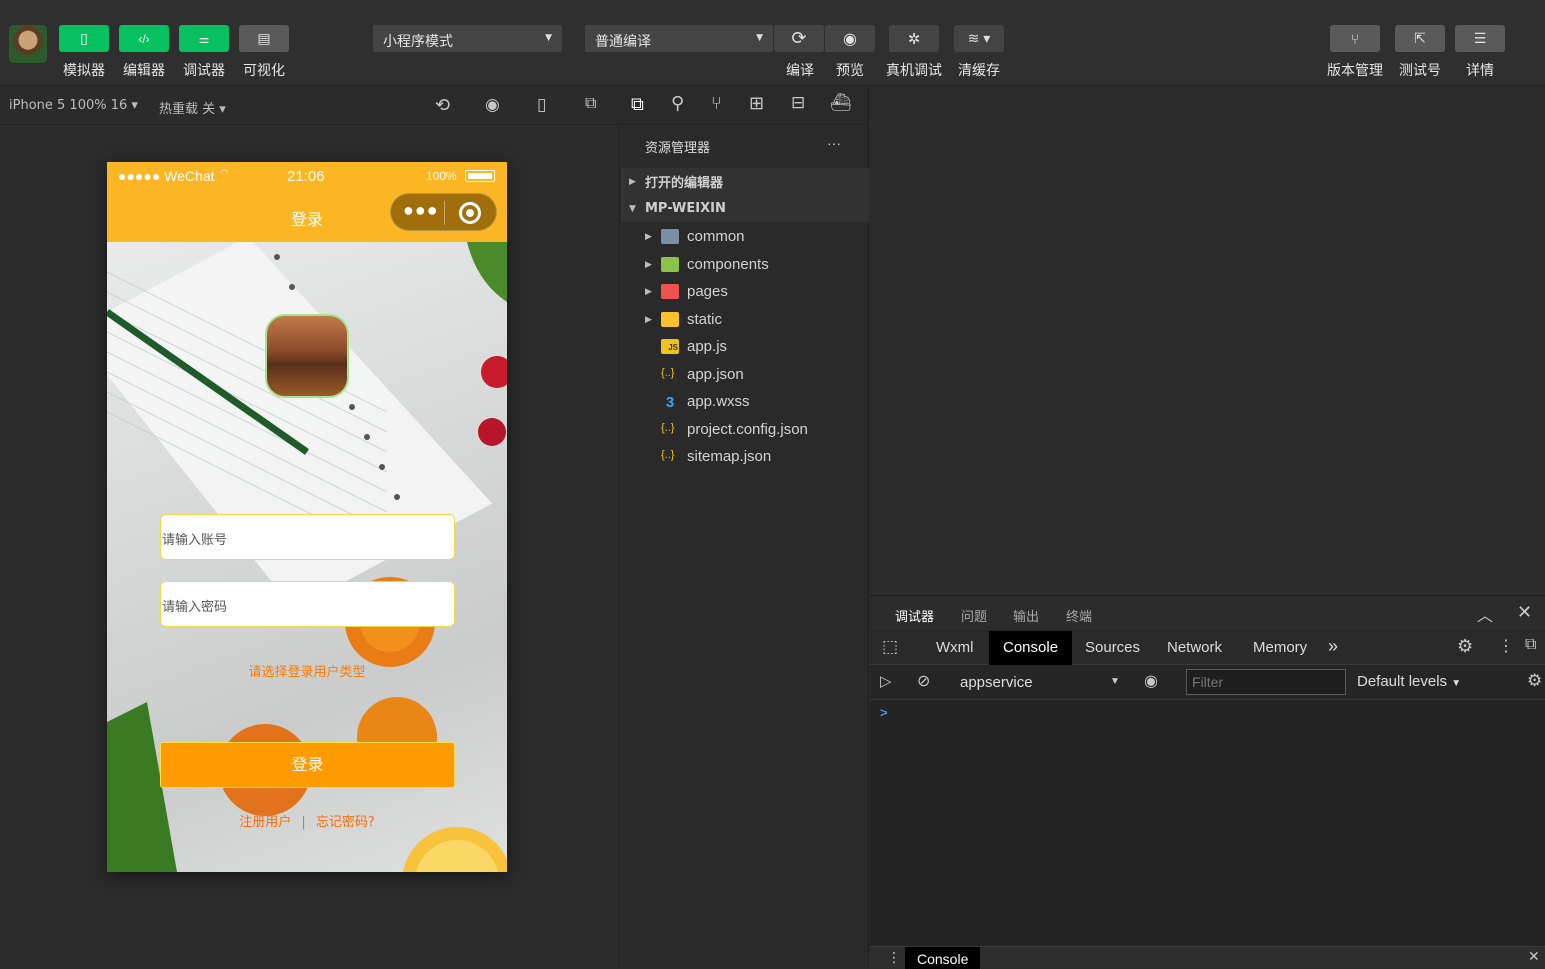  I want to click on details-button: ☰, so click(1480, 38).